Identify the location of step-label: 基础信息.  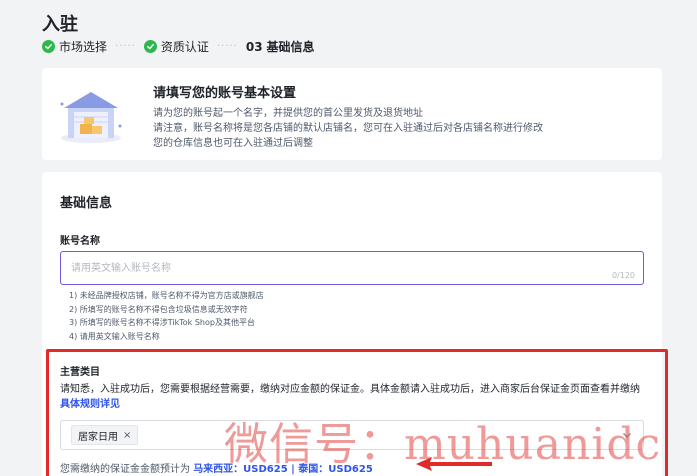
(290, 47).